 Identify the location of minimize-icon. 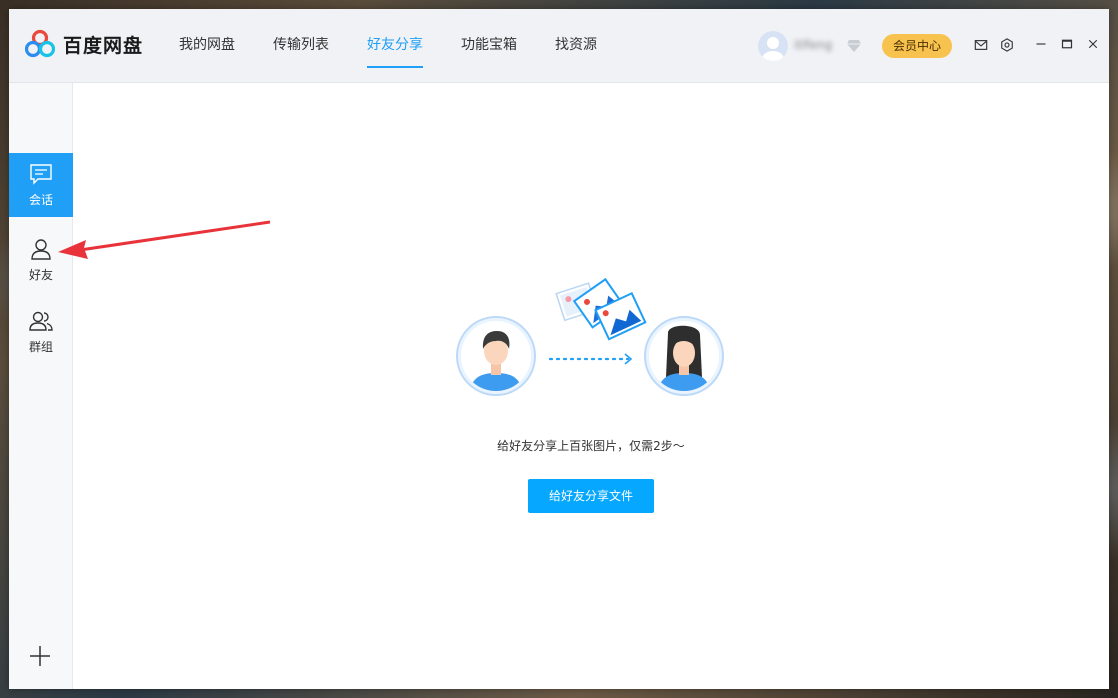
(1041, 44).